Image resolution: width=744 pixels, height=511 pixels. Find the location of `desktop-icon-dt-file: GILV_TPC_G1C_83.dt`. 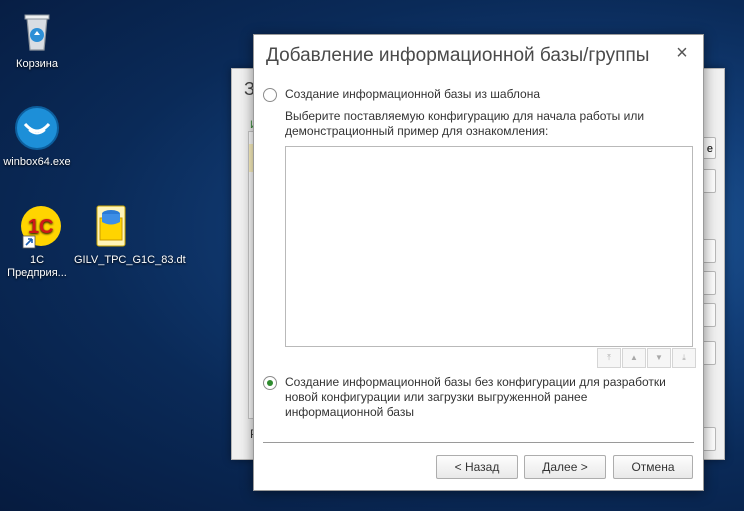

desktop-icon-dt-file: GILV_TPC_G1C_83.dt is located at coordinates (130, 234).